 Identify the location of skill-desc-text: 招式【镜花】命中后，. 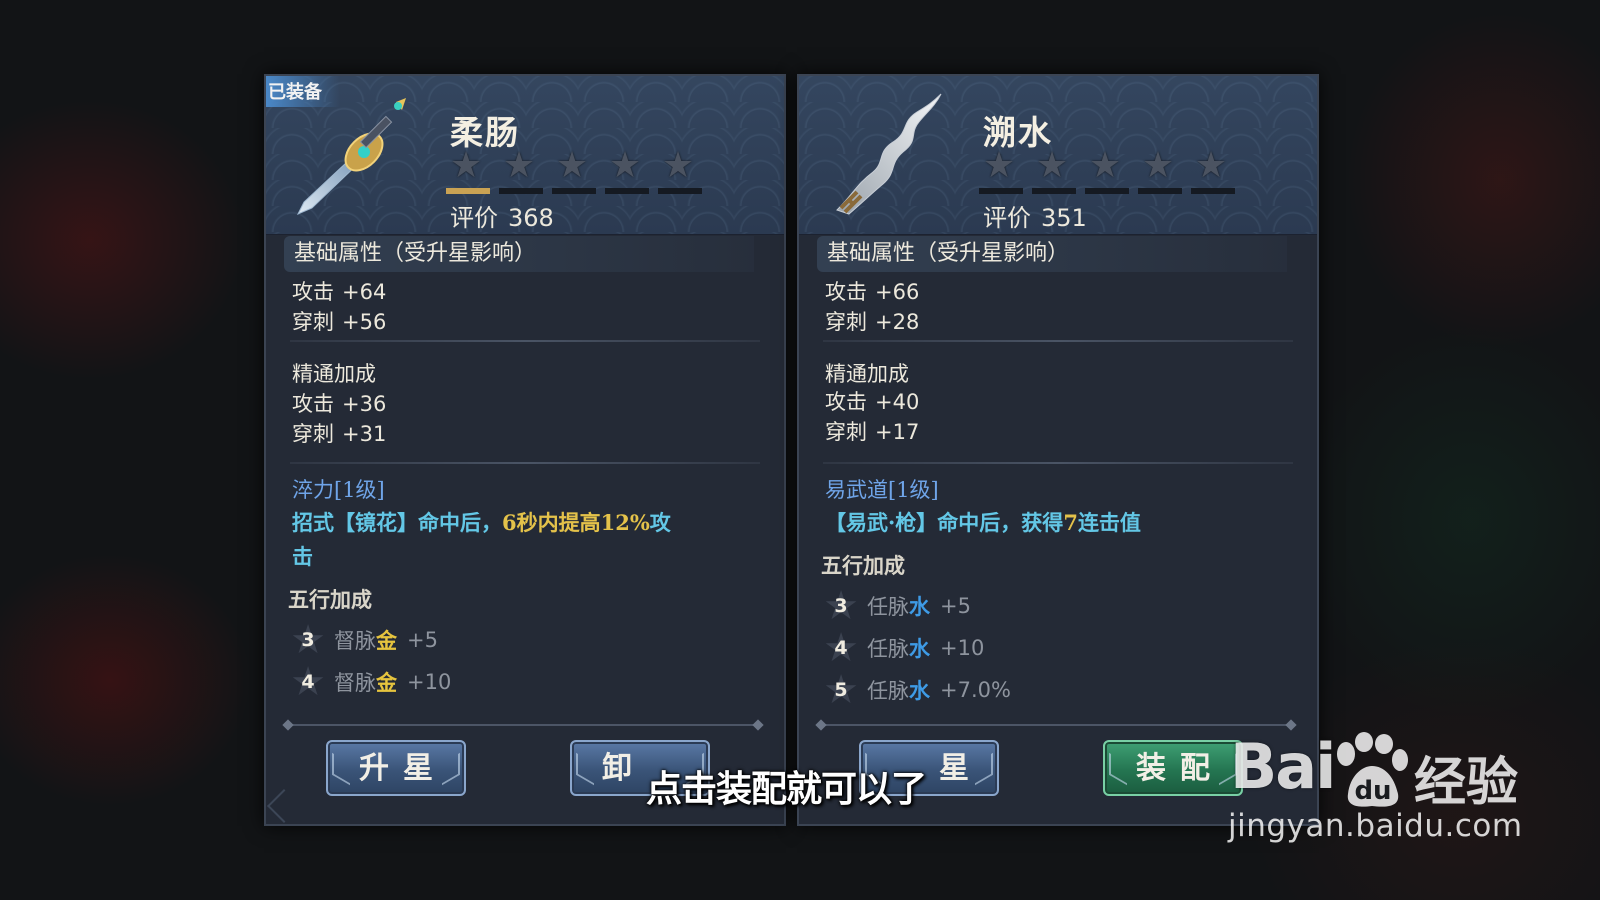
(397, 522).